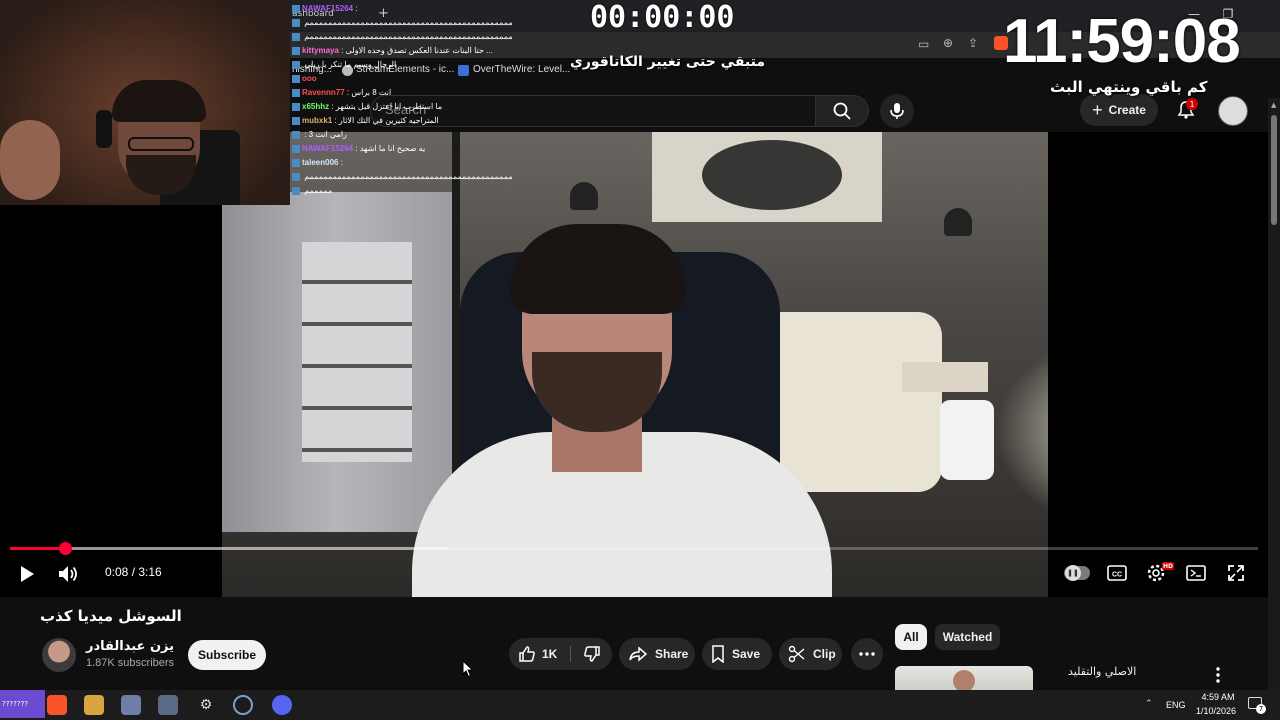 The height and width of the screenshot is (720, 1280). Describe the element at coordinates (539, 654) in the screenshot. I see `like-button: 1K` at that location.